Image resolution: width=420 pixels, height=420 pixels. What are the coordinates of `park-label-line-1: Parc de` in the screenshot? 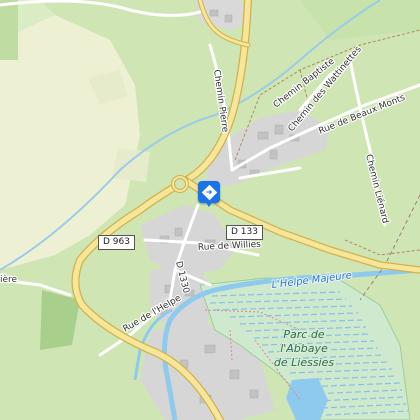 It's located at (303, 334).